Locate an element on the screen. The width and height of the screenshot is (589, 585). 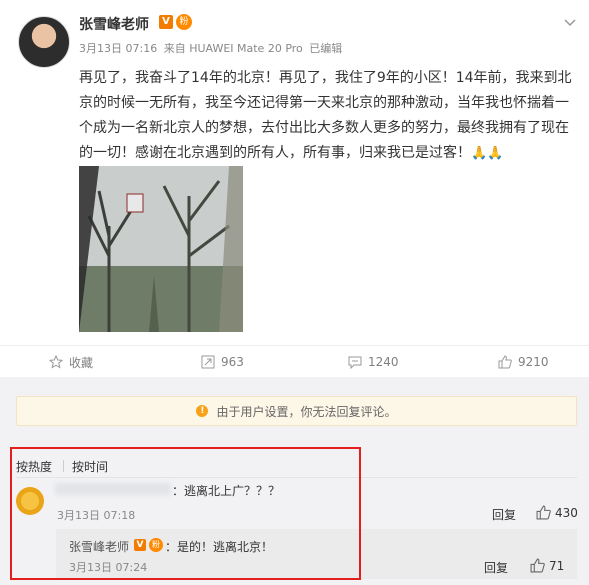
like-count: 9210 is located at coordinates (533, 362).